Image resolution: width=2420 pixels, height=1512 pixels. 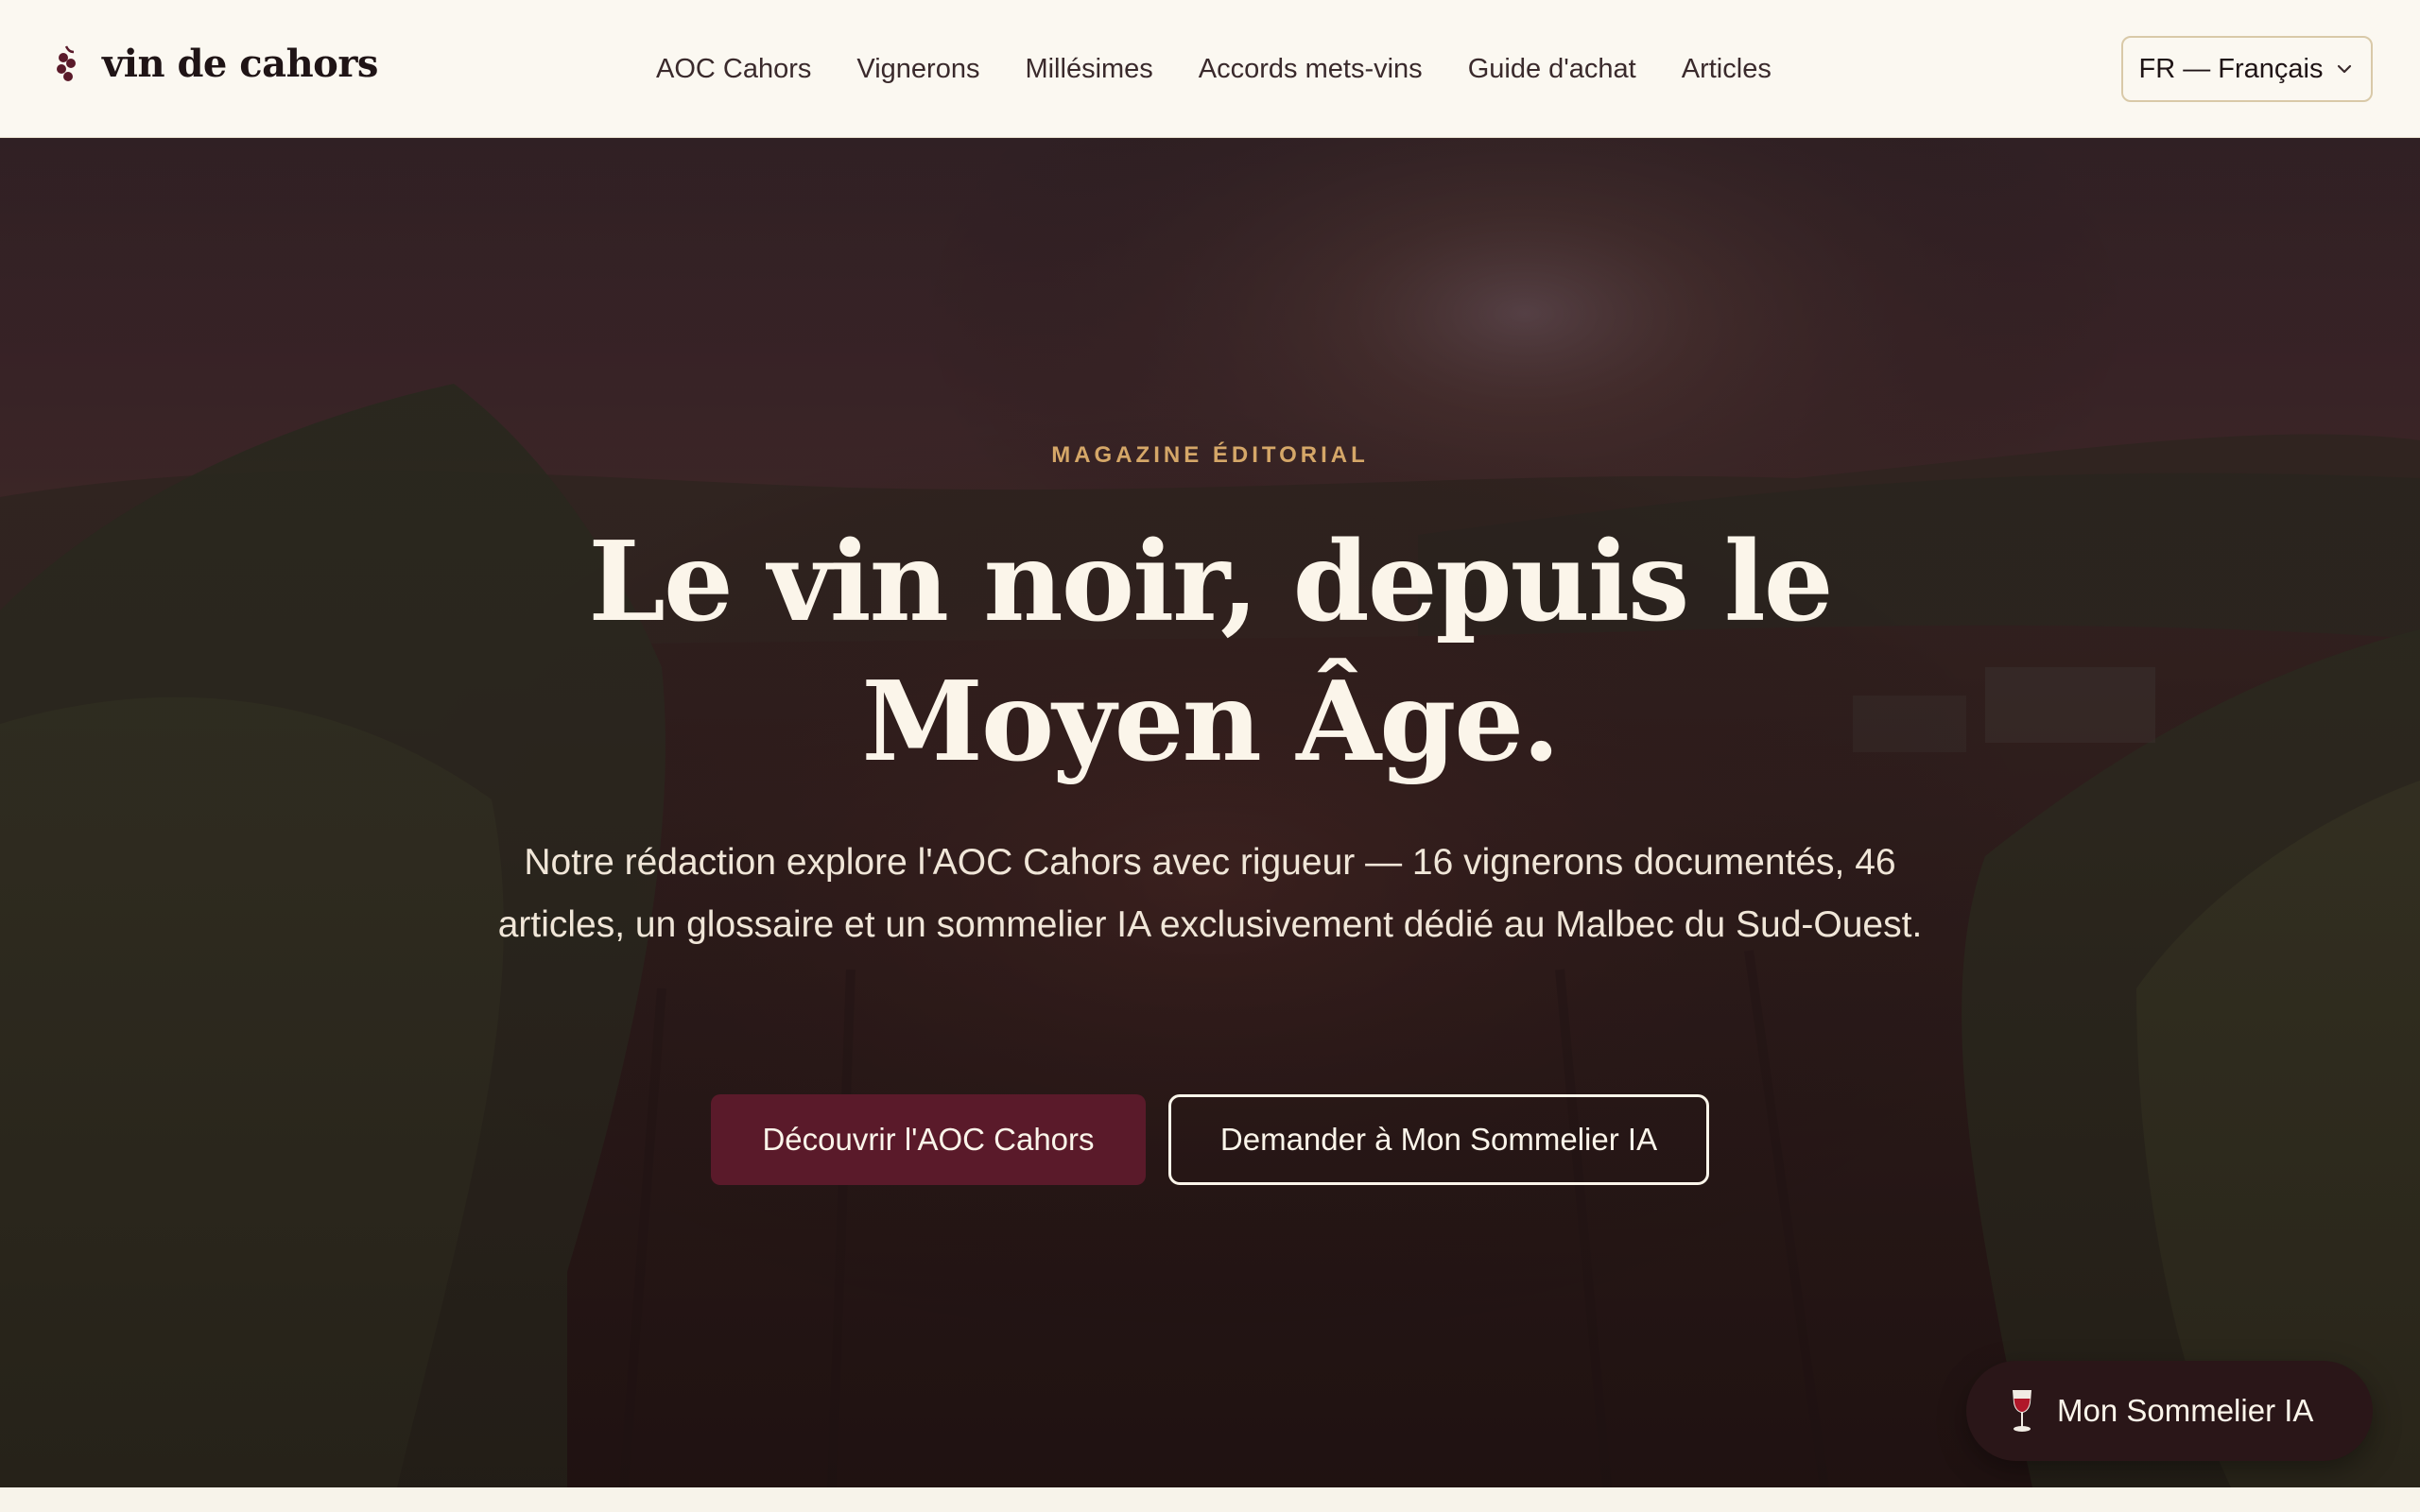 I want to click on page-bottom-strip, so click(x=1210, y=1499).